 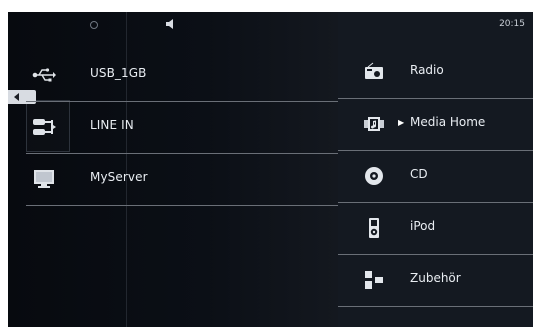 I want to click on server-icon, so click(x=44, y=179).